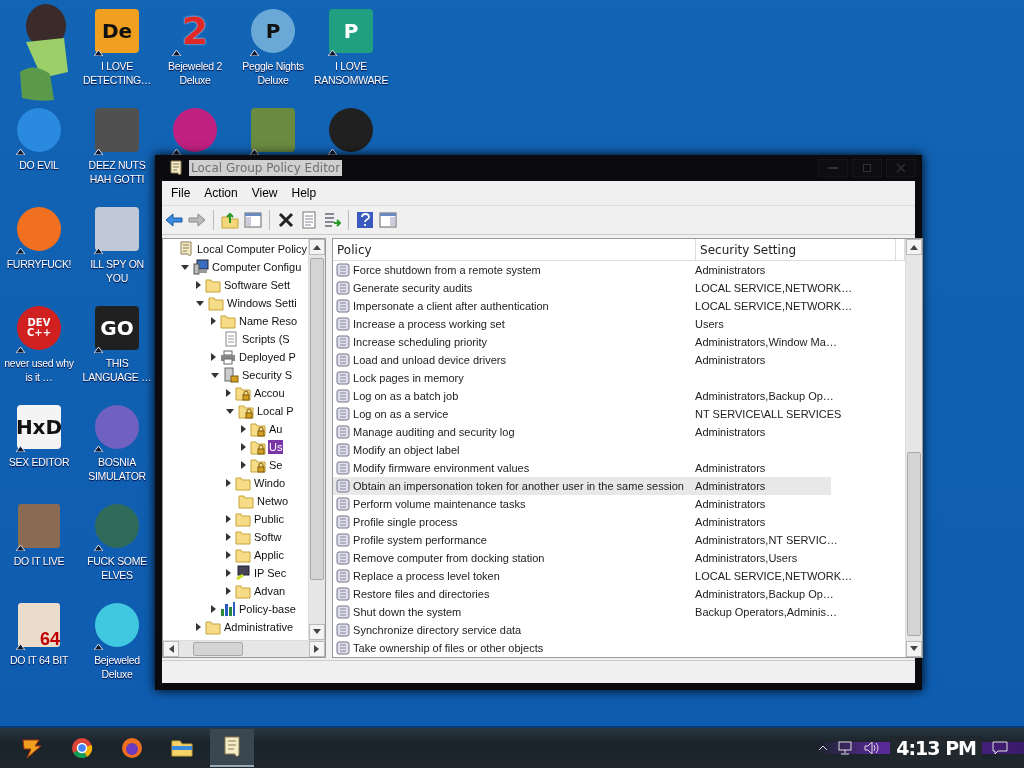 The width and height of the screenshot is (1024, 768). What do you see at coordinates (619, 648) in the screenshot?
I see `list-row: Take ownership of files or other objects` at bounding box center [619, 648].